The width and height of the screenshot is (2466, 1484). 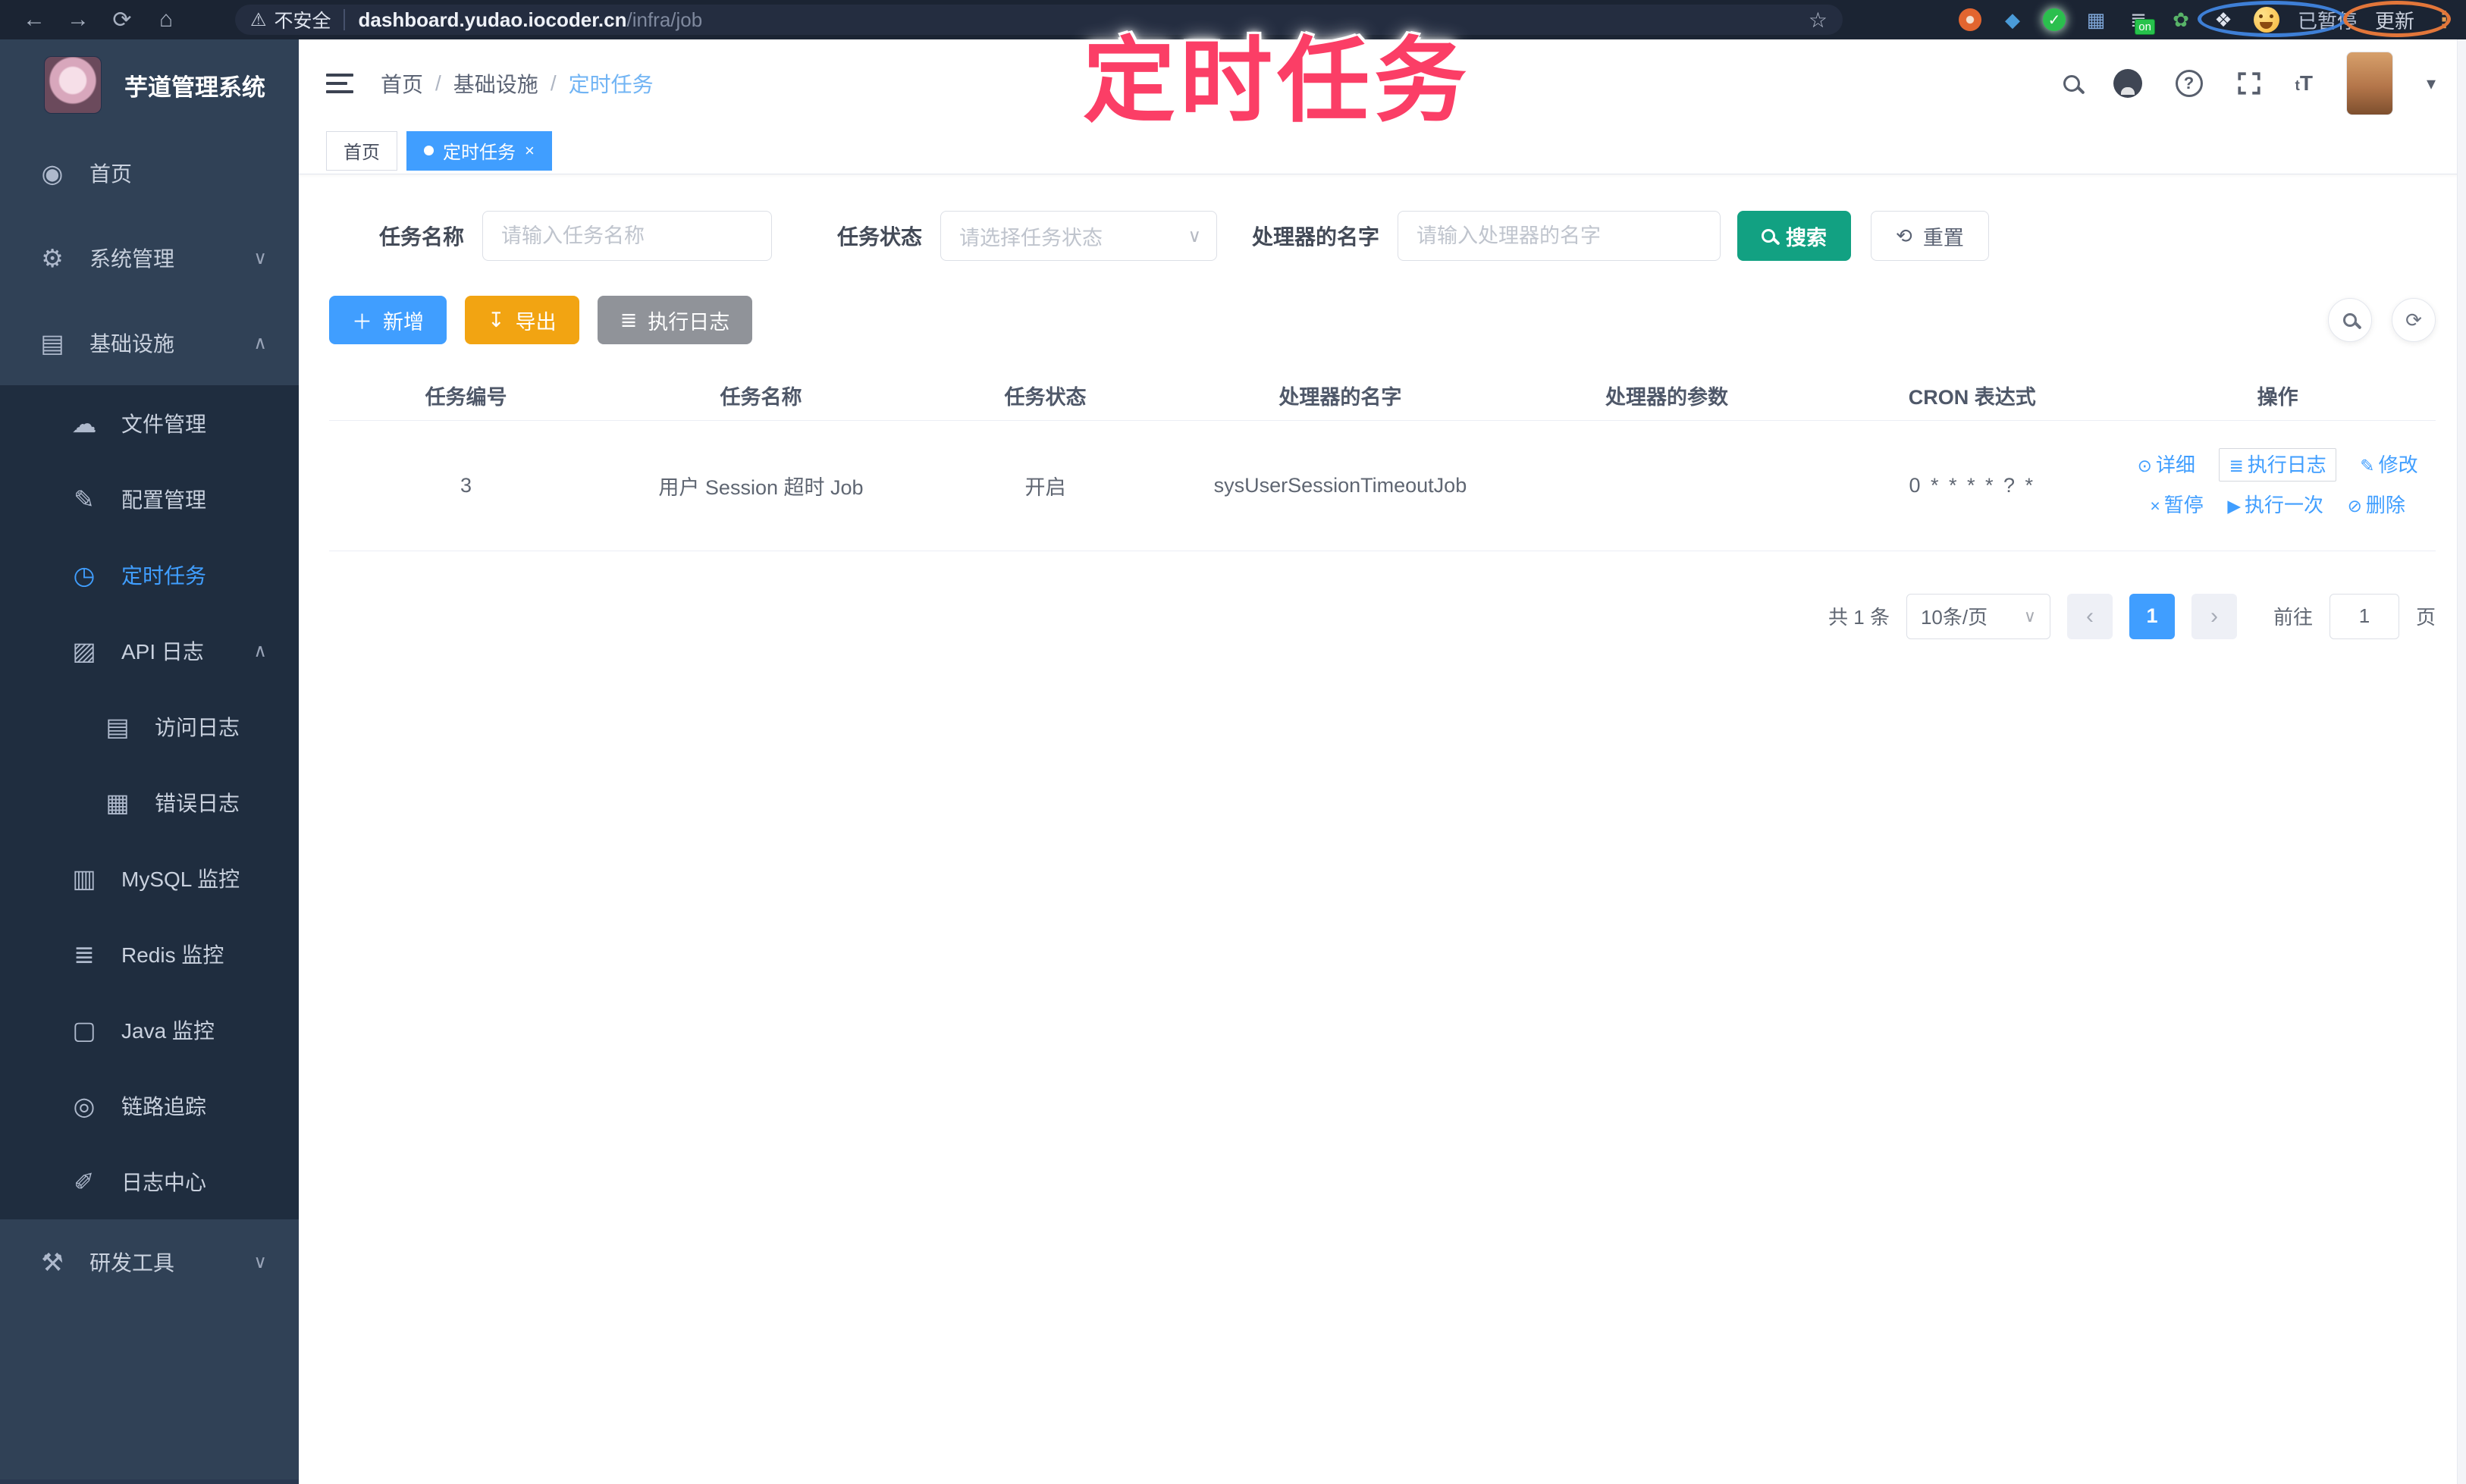 I want to click on extension-blue-icon: ◆, so click(x=2012, y=20).